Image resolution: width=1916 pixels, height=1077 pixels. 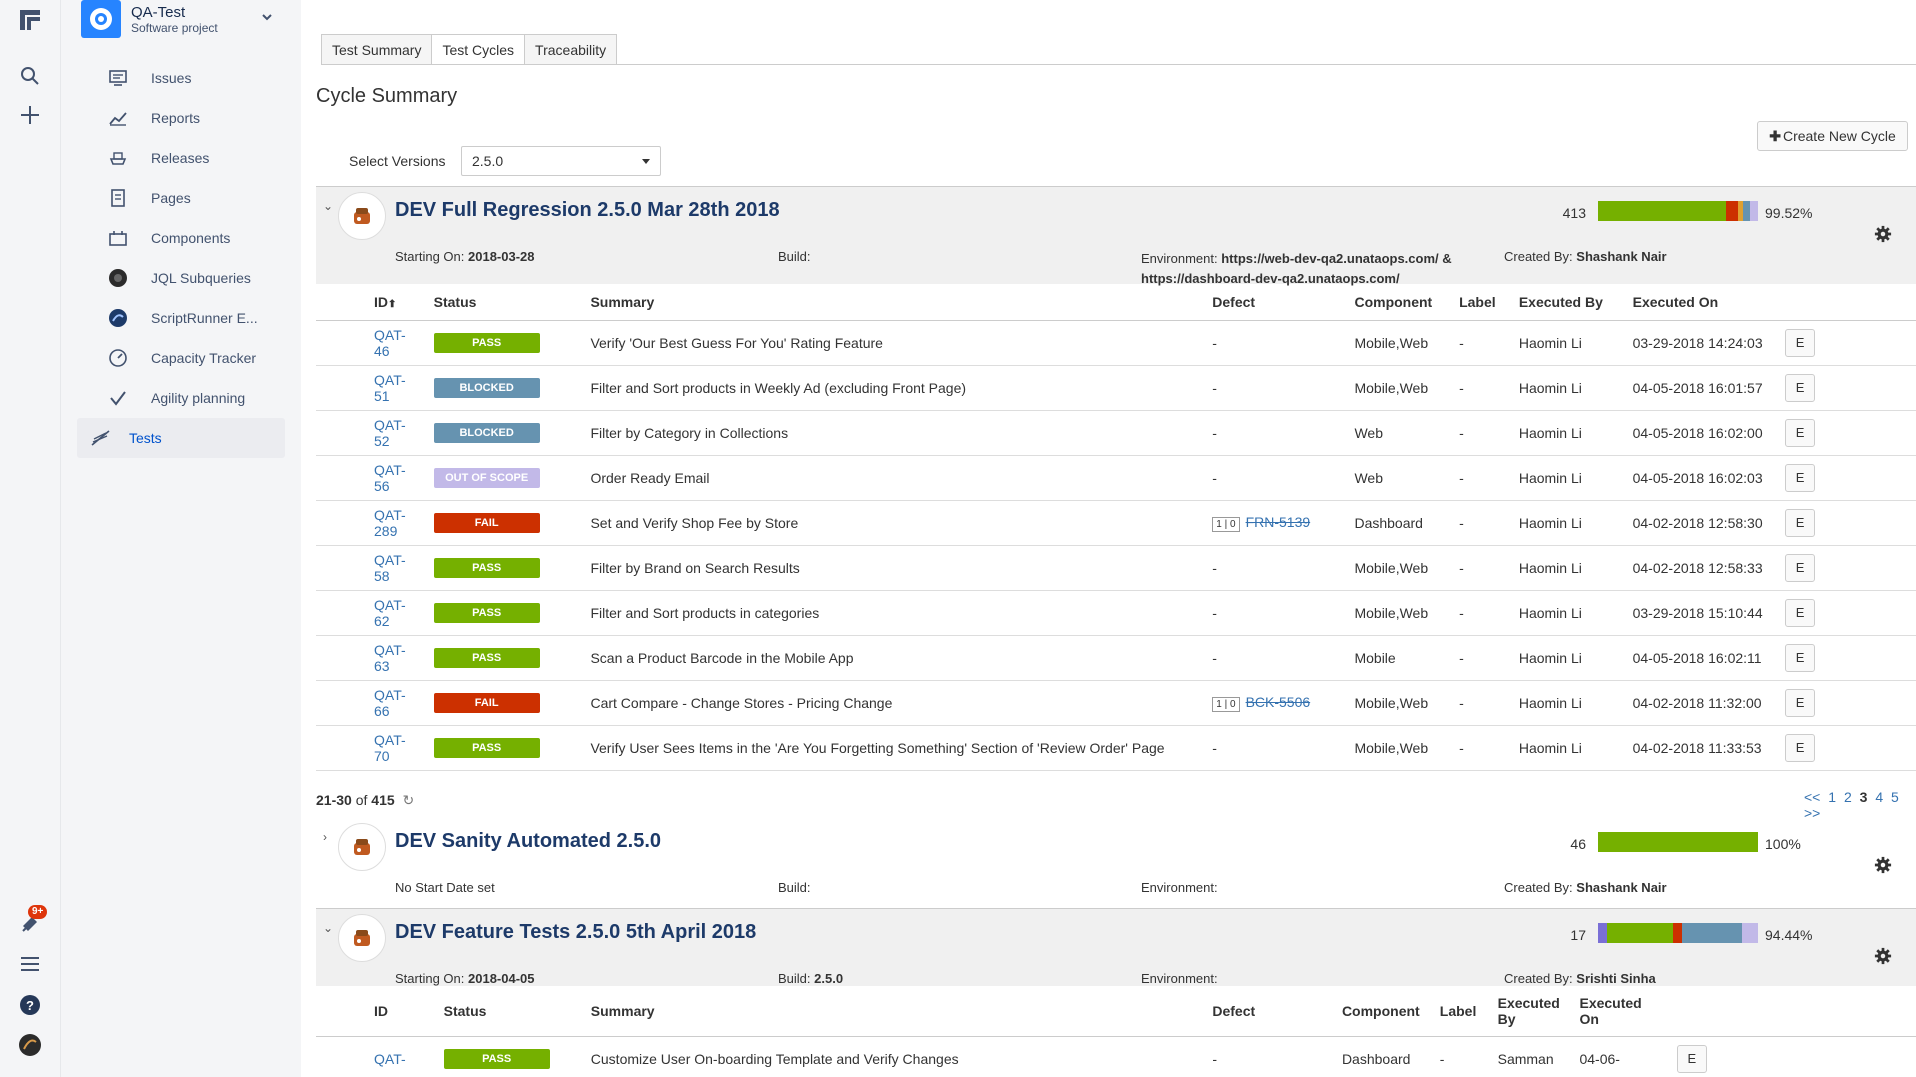 What do you see at coordinates (390, 478) in the screenshot?
I see `test-id-link: QAT-56` at bounding box center [390, 478].